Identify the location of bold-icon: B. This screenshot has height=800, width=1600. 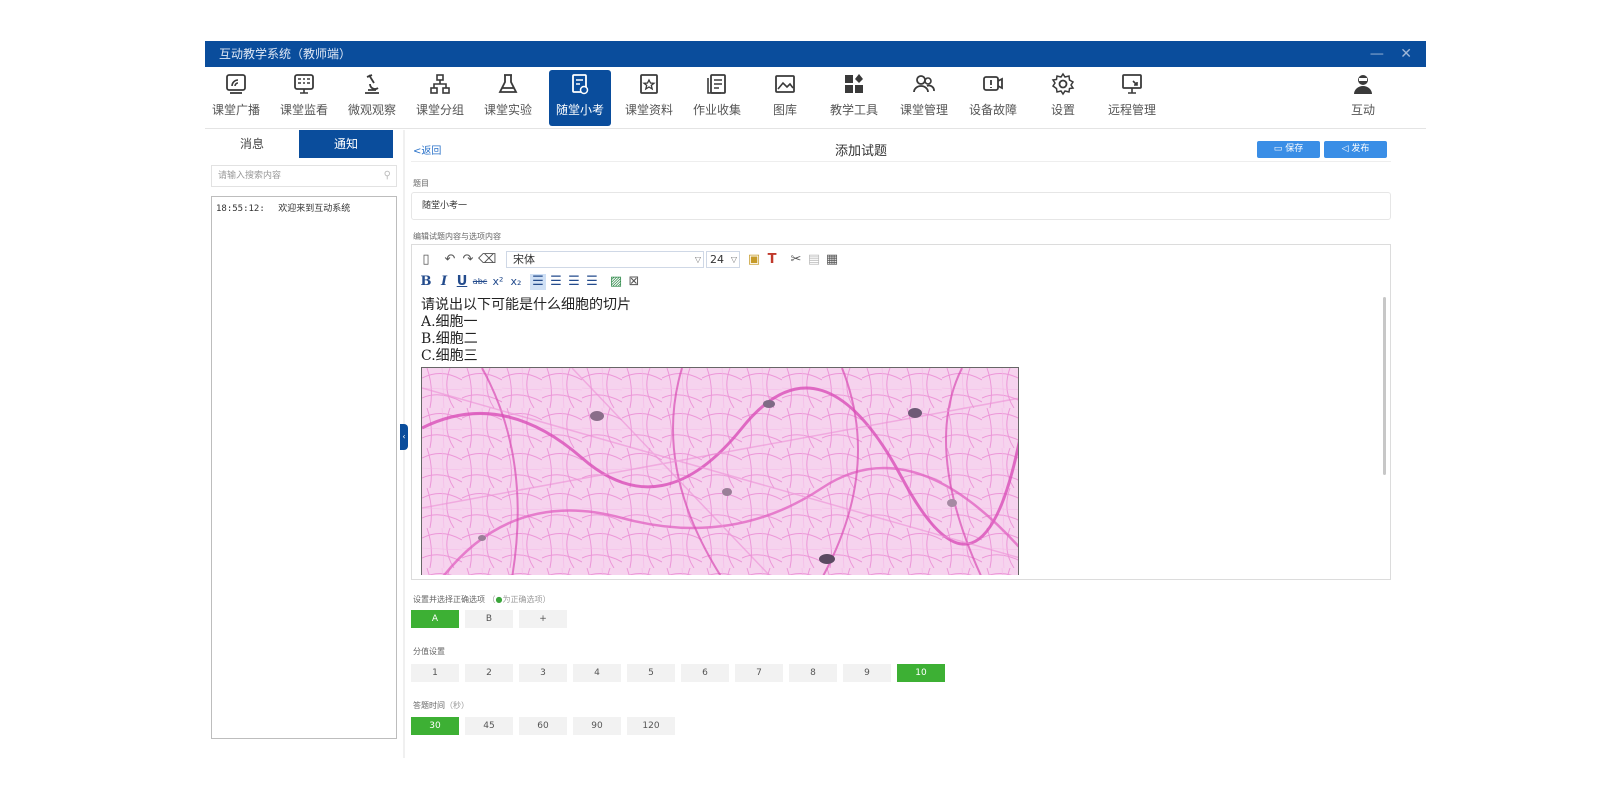
(426, 282).